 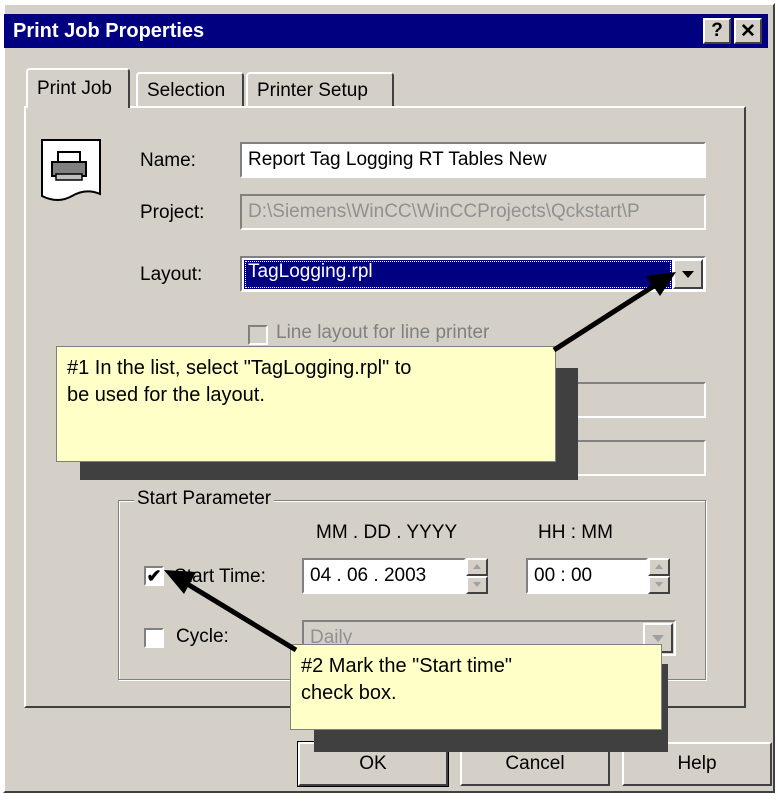 What do you see at coordinates (171, 274) in the screenshot?
I see `layout-label: Layout:` at bounding box center [171, 274].